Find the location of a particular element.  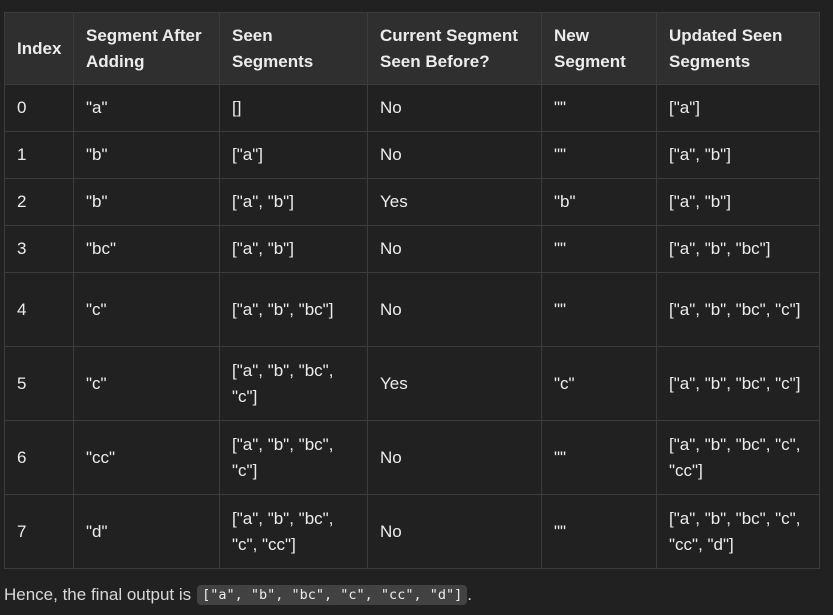

conclusion-text: Hence, the final output is is located at coordinates (98, 594).